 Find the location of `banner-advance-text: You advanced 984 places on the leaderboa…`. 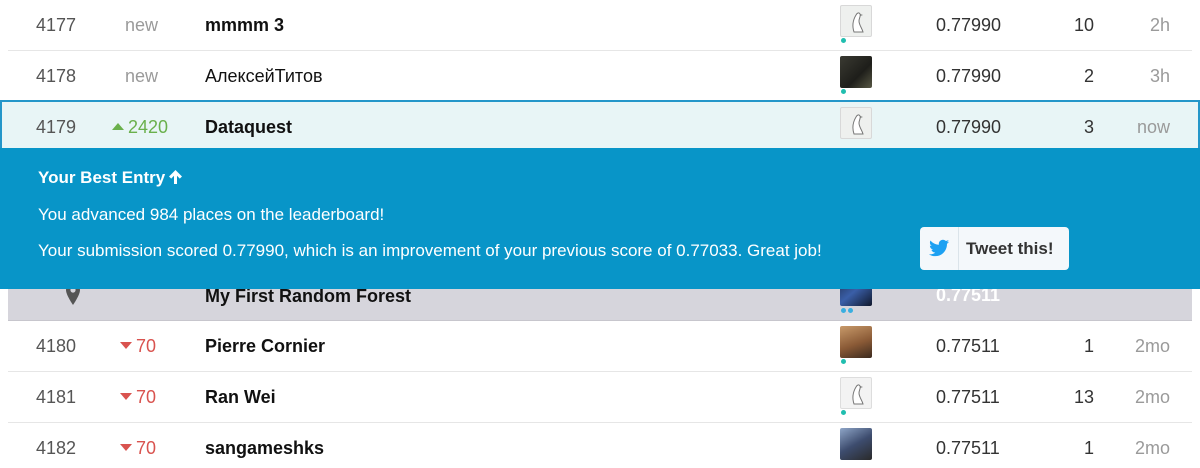

banner-advance-text: You advanced 984 places on the leaderboa… is located at coordinates (211, 214).